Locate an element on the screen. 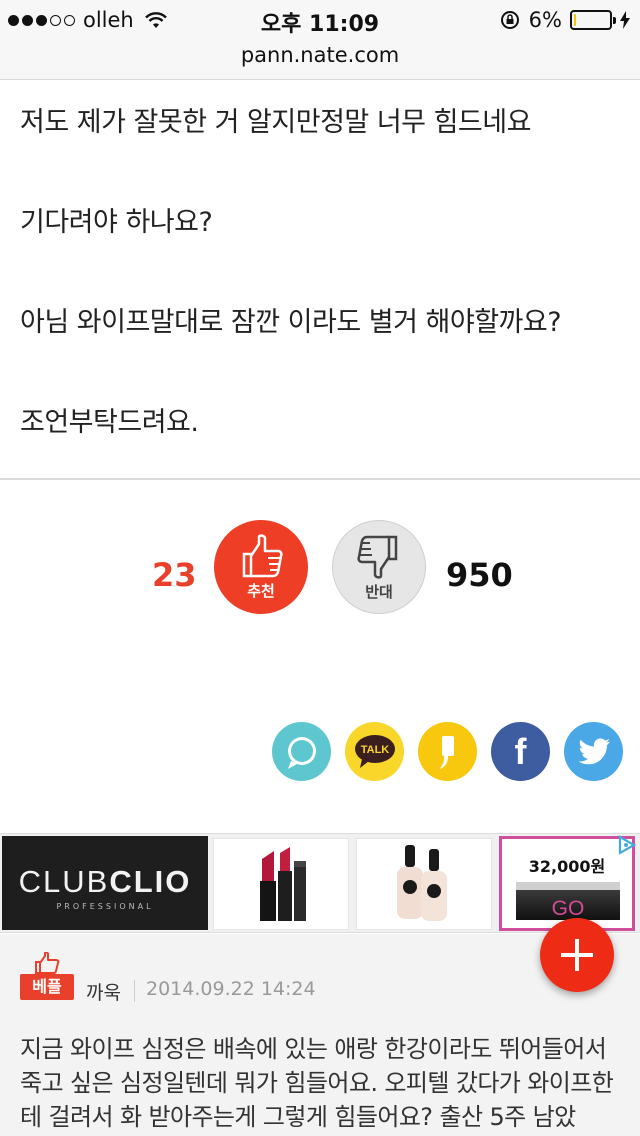  ad-brand-bold: CLIO is located at coordinates (150, 881).